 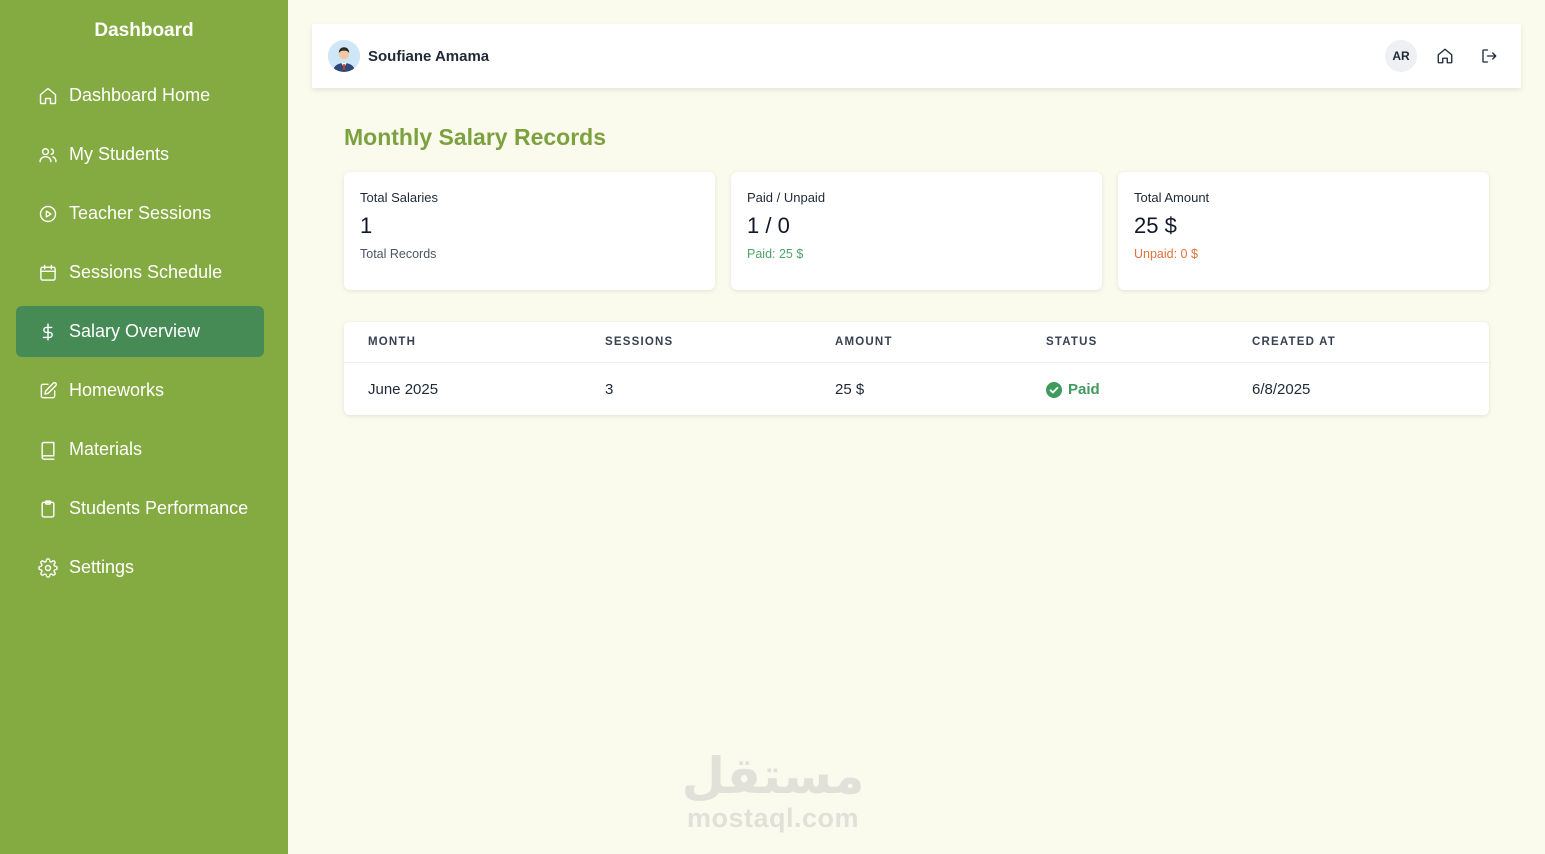 I want to click on card-value: 25 $, so click(x=1155, y=225).